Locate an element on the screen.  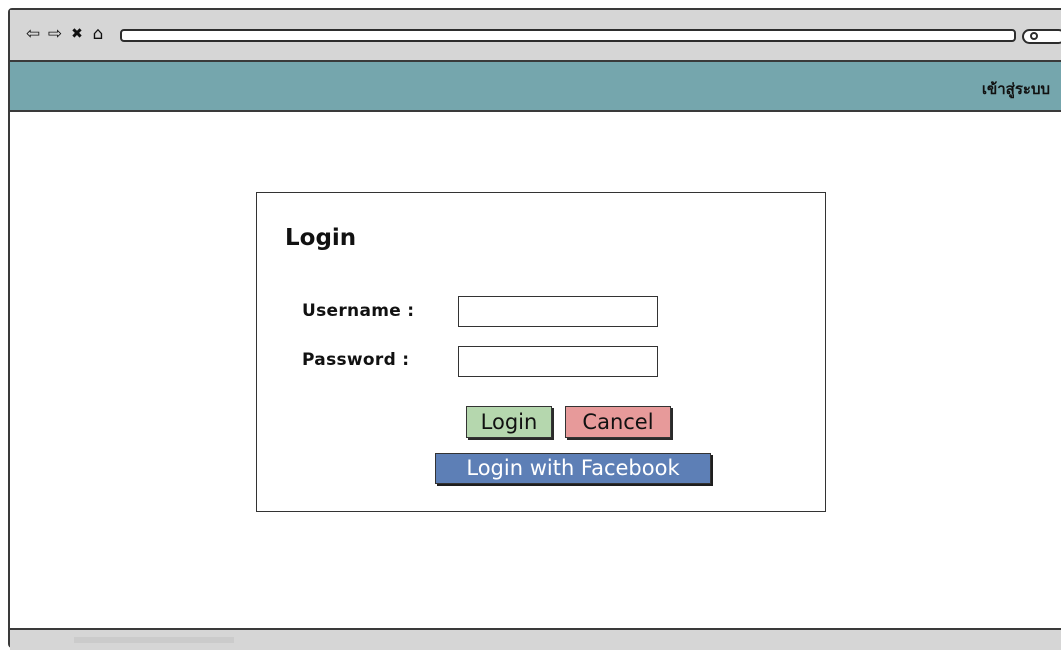
password-input is located at coordinates (558, 361).